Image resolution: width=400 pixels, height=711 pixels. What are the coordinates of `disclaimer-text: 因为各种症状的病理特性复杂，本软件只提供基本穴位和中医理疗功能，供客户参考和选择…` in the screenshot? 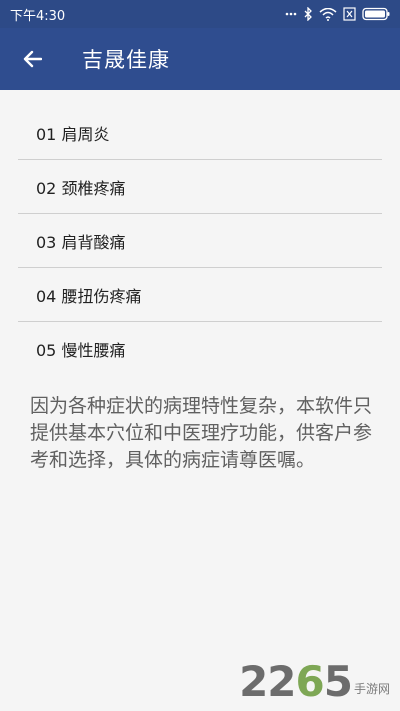 It's located at (201, 433).